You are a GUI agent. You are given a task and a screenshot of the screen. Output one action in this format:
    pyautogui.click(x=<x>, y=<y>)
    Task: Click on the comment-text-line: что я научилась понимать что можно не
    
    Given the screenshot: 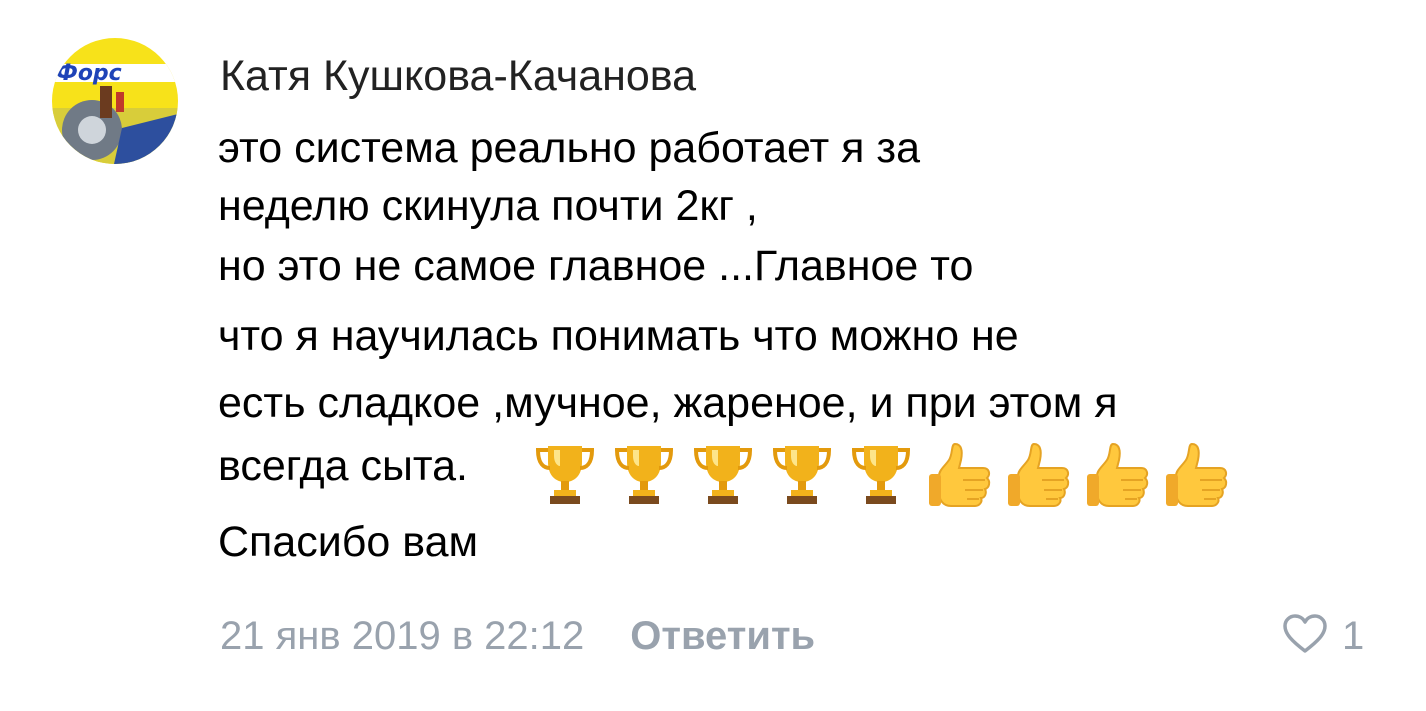 What is the action you would take?
    pyautogui.click(x=618, y=336)
    